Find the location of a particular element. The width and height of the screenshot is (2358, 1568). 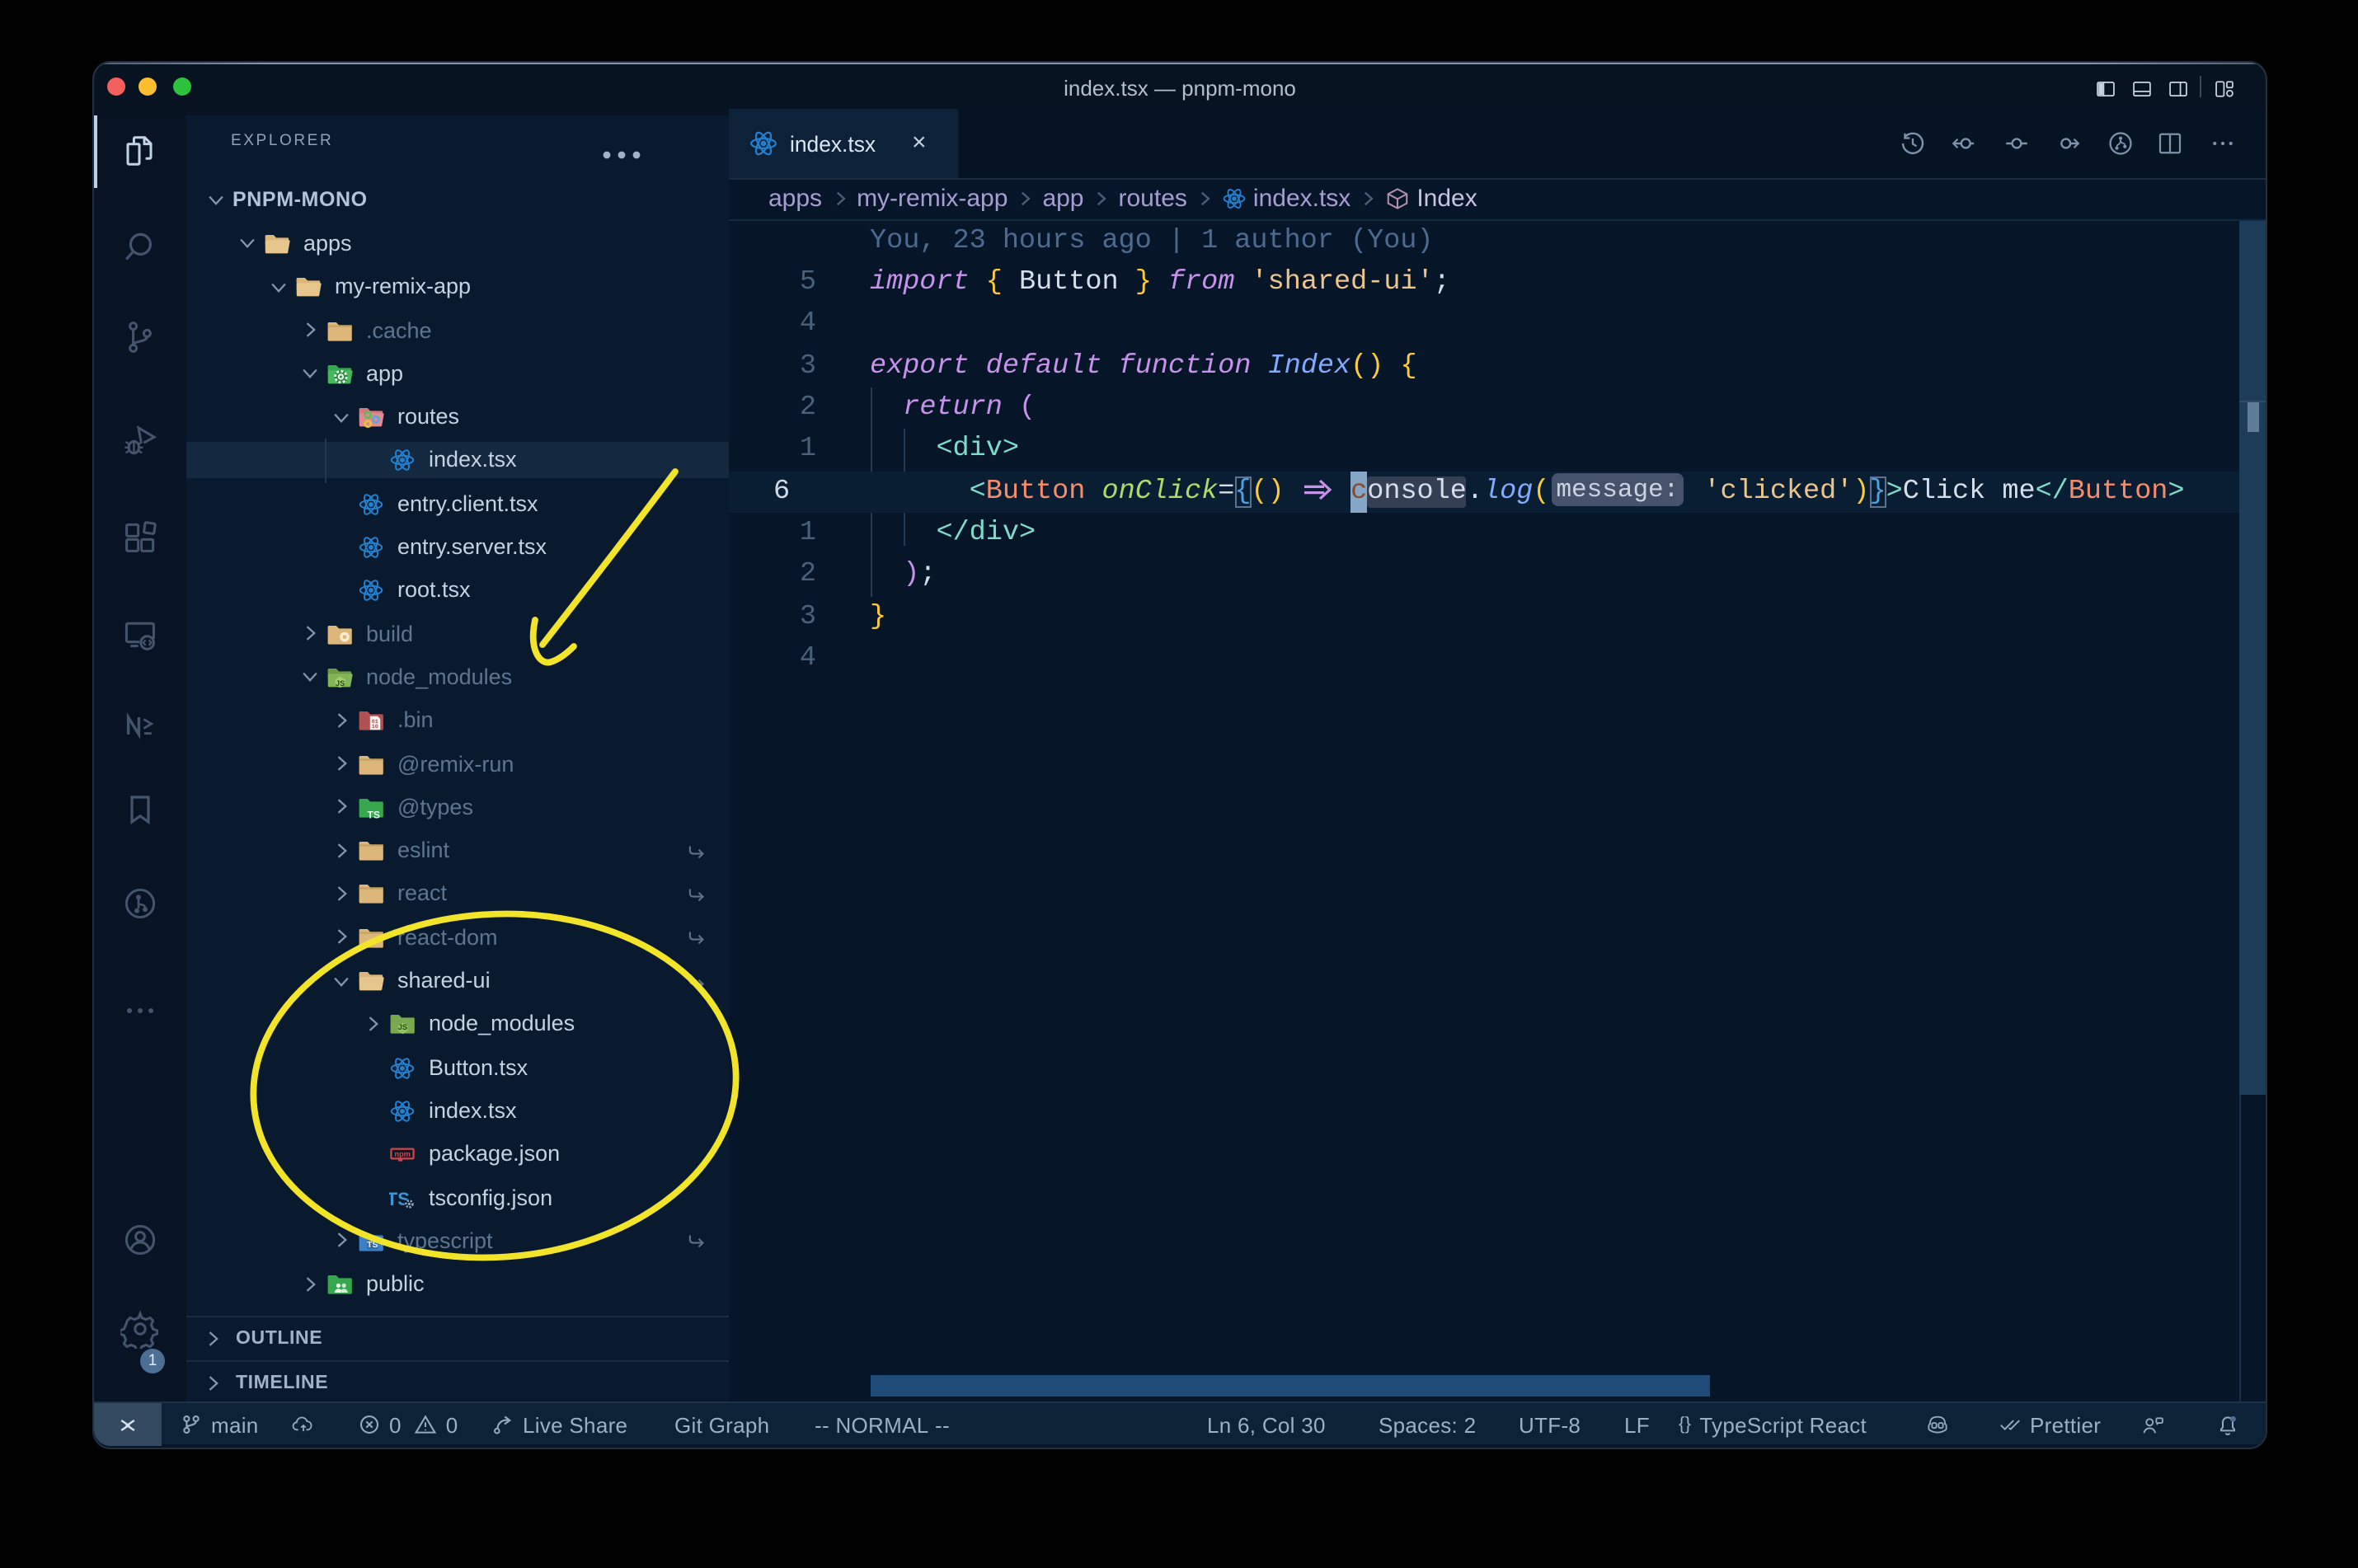

svg-text: npm is located at coordinates (402, 1155).